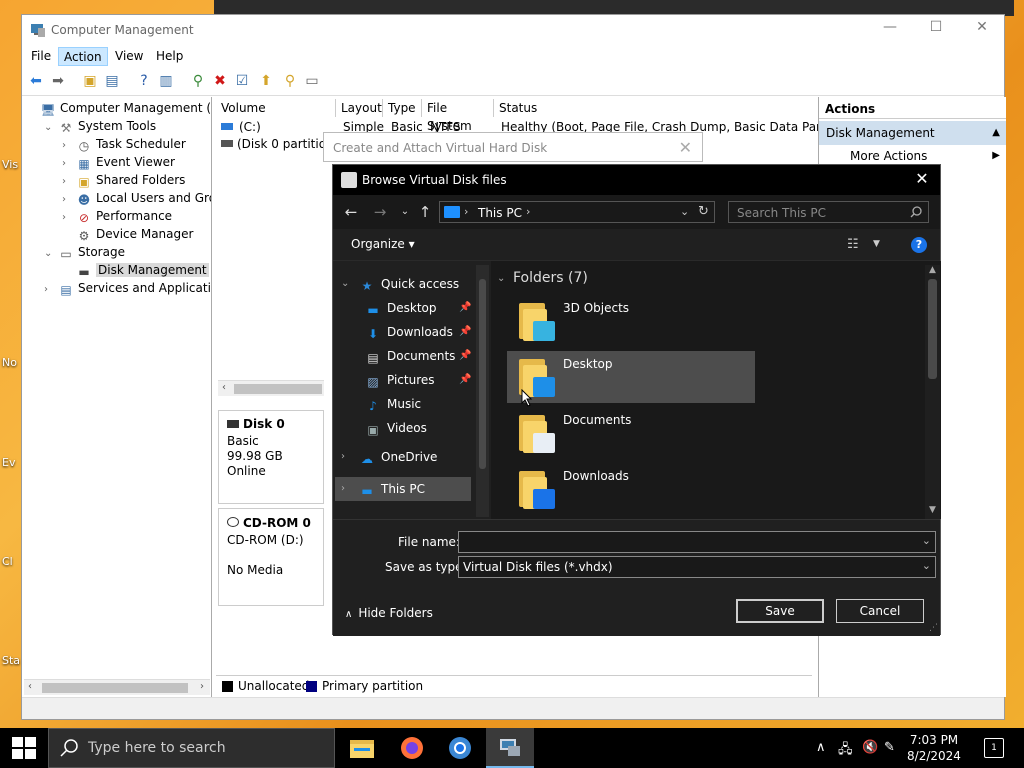 This screenshot has height=768, width=1024. What do you see at coordinates (405, 211) in the screenshot?
I see `recent-locations-chevron-icon: ⌄` at bounding box center [405, 211].